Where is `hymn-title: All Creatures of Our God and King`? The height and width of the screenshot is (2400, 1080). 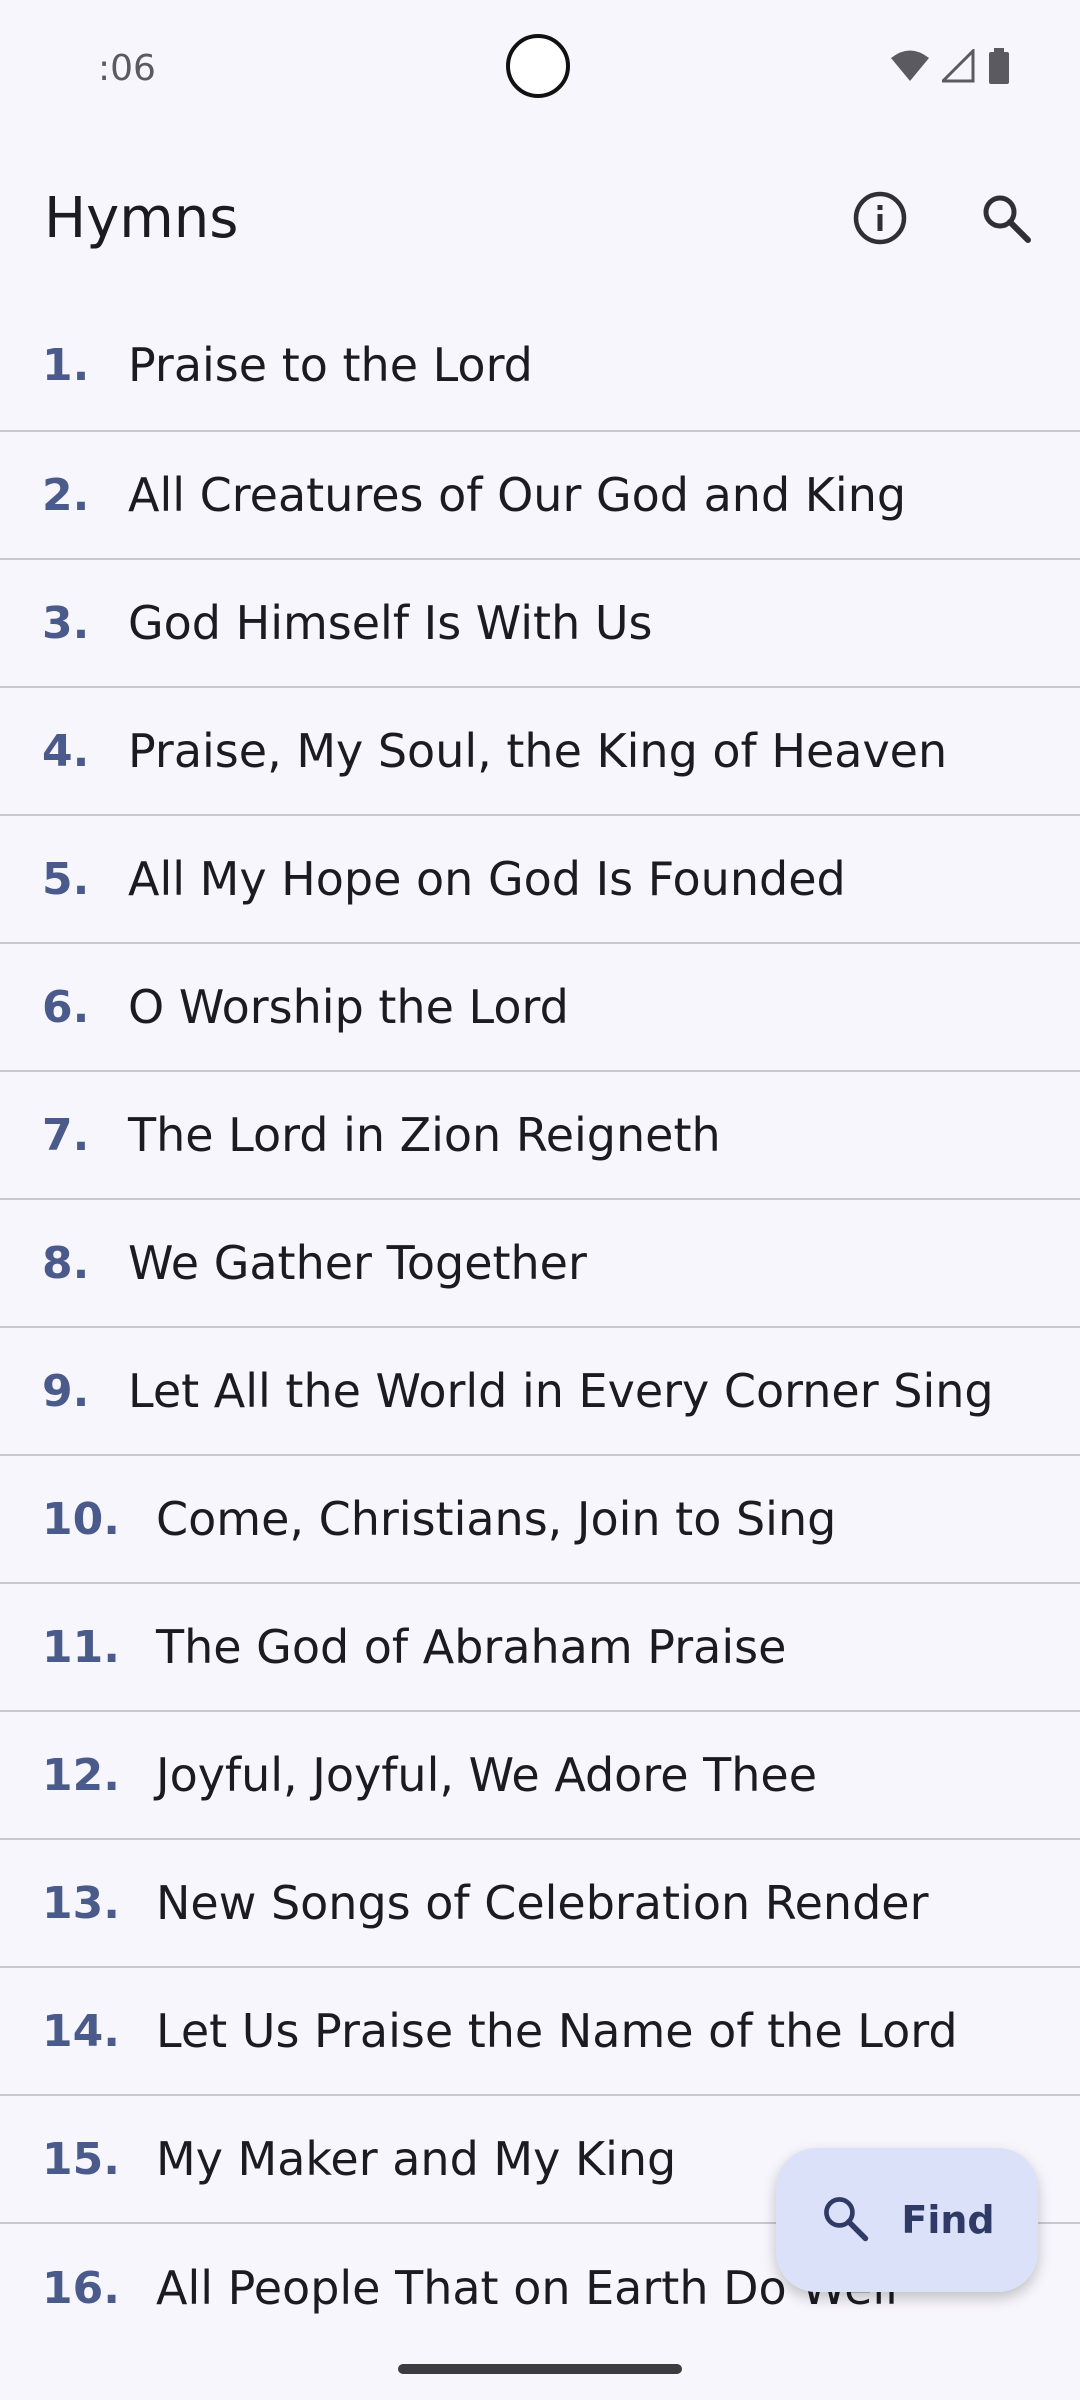
hymn-title: All Creatures of Our God and King is located at coordinates (517, 495).